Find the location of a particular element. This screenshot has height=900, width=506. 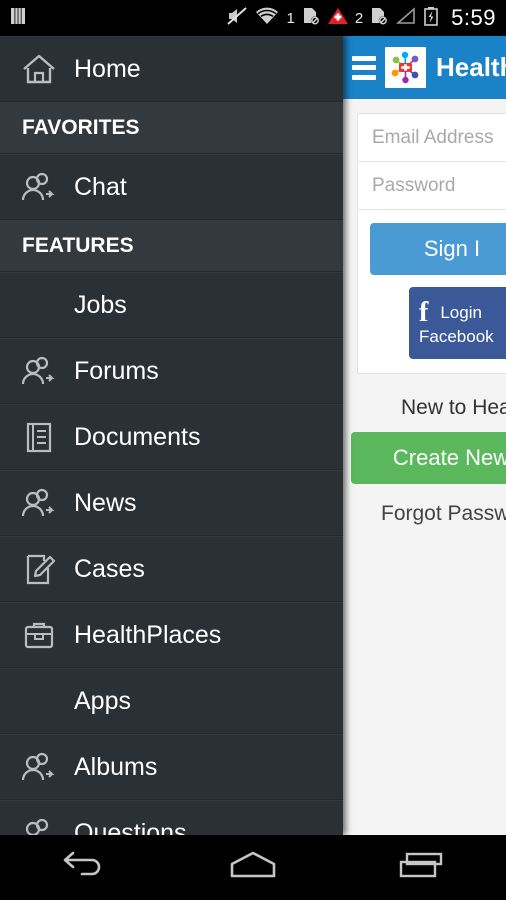

password-field: Password is located at coordinates (432, 186).